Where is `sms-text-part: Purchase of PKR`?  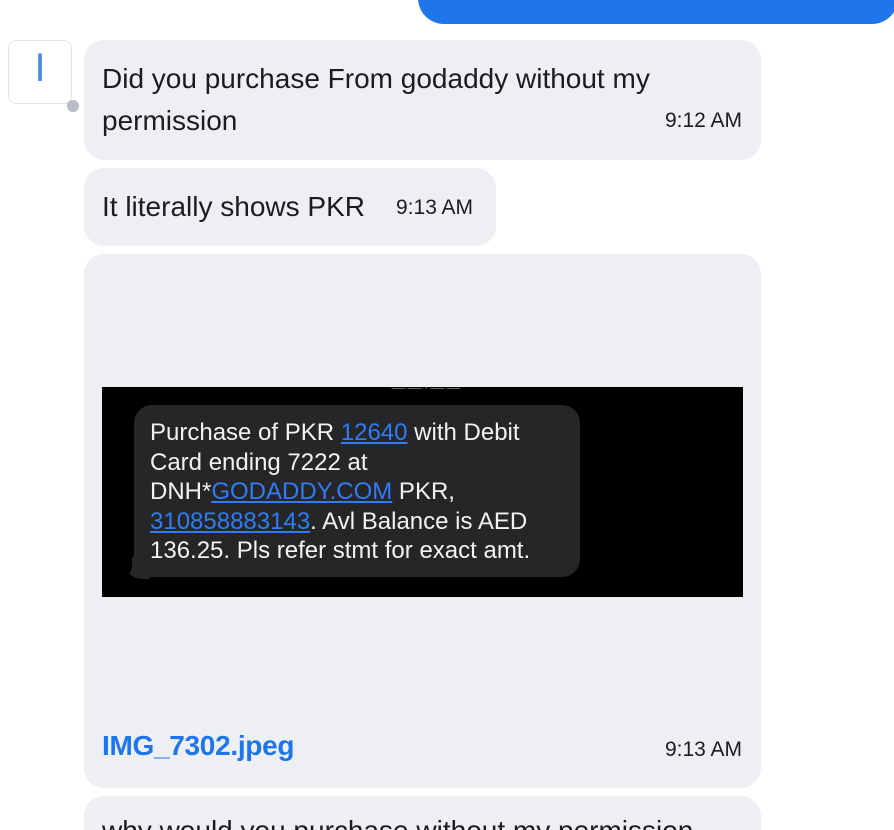
sms-text-part: Purchase of PKR is located at coordinates (245, 432).